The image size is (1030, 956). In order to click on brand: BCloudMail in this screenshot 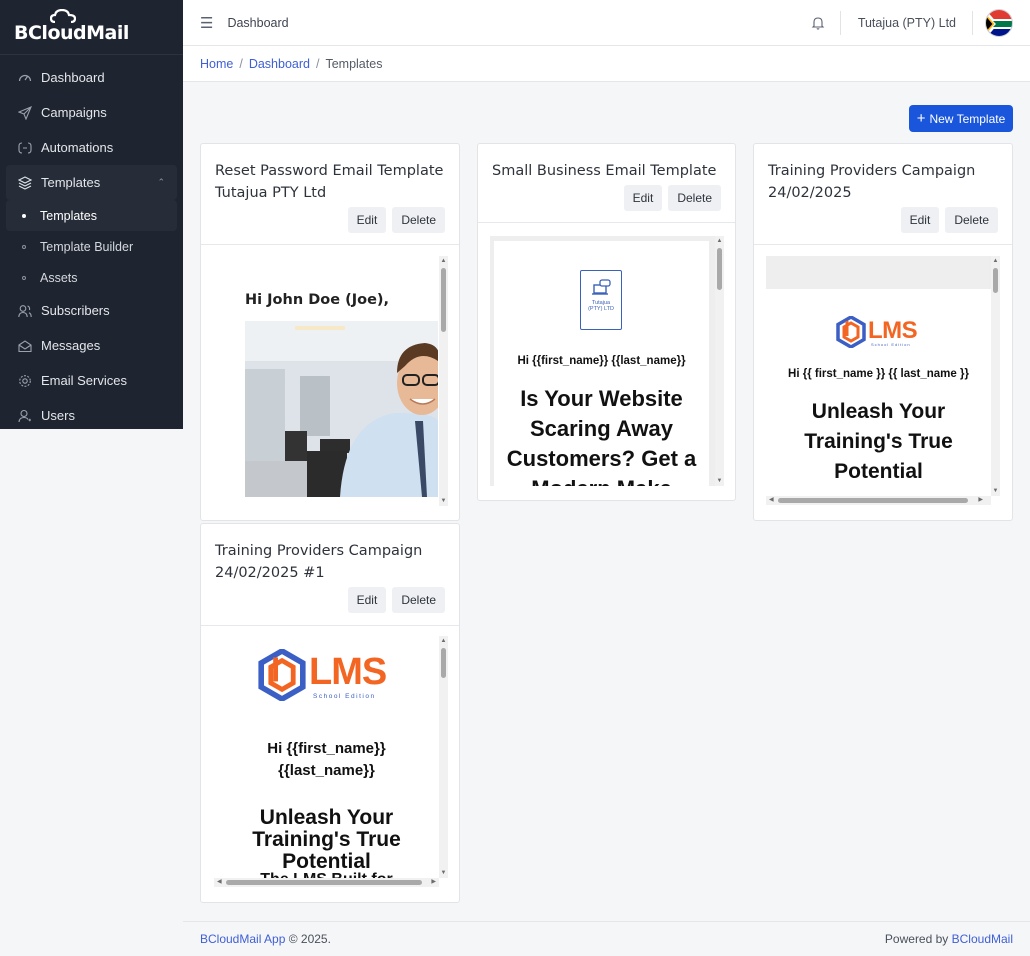, I will do `click(91, 27)`.